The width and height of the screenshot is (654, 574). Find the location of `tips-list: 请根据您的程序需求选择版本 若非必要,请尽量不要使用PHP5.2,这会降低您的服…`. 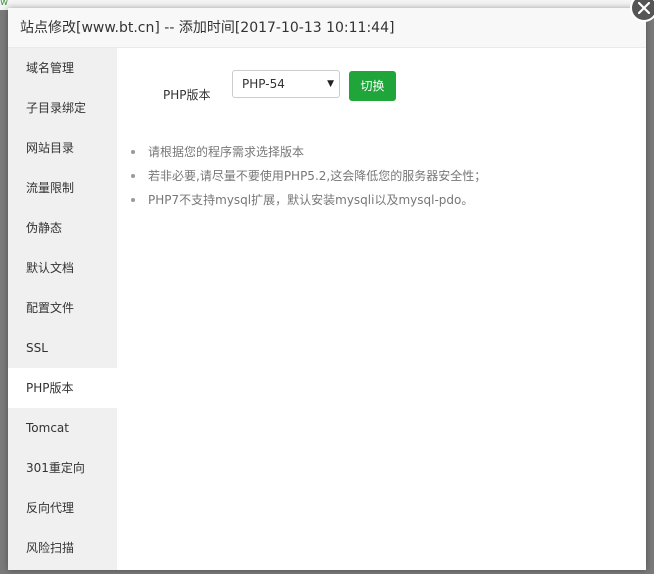

tips-list: 请根据您的程序需求选择版本 若非必要,请尽量不要使用PHP5.2,这会降低您的服… is located at coordinates (308, 176).